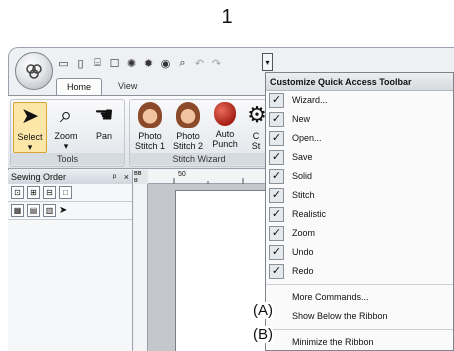 Image resolution: width=454 pixels, height=351 pixels. Describe the element at coordinates (33, 210) in the screenshot. I see `ungroup-icon: ▤` at that location.